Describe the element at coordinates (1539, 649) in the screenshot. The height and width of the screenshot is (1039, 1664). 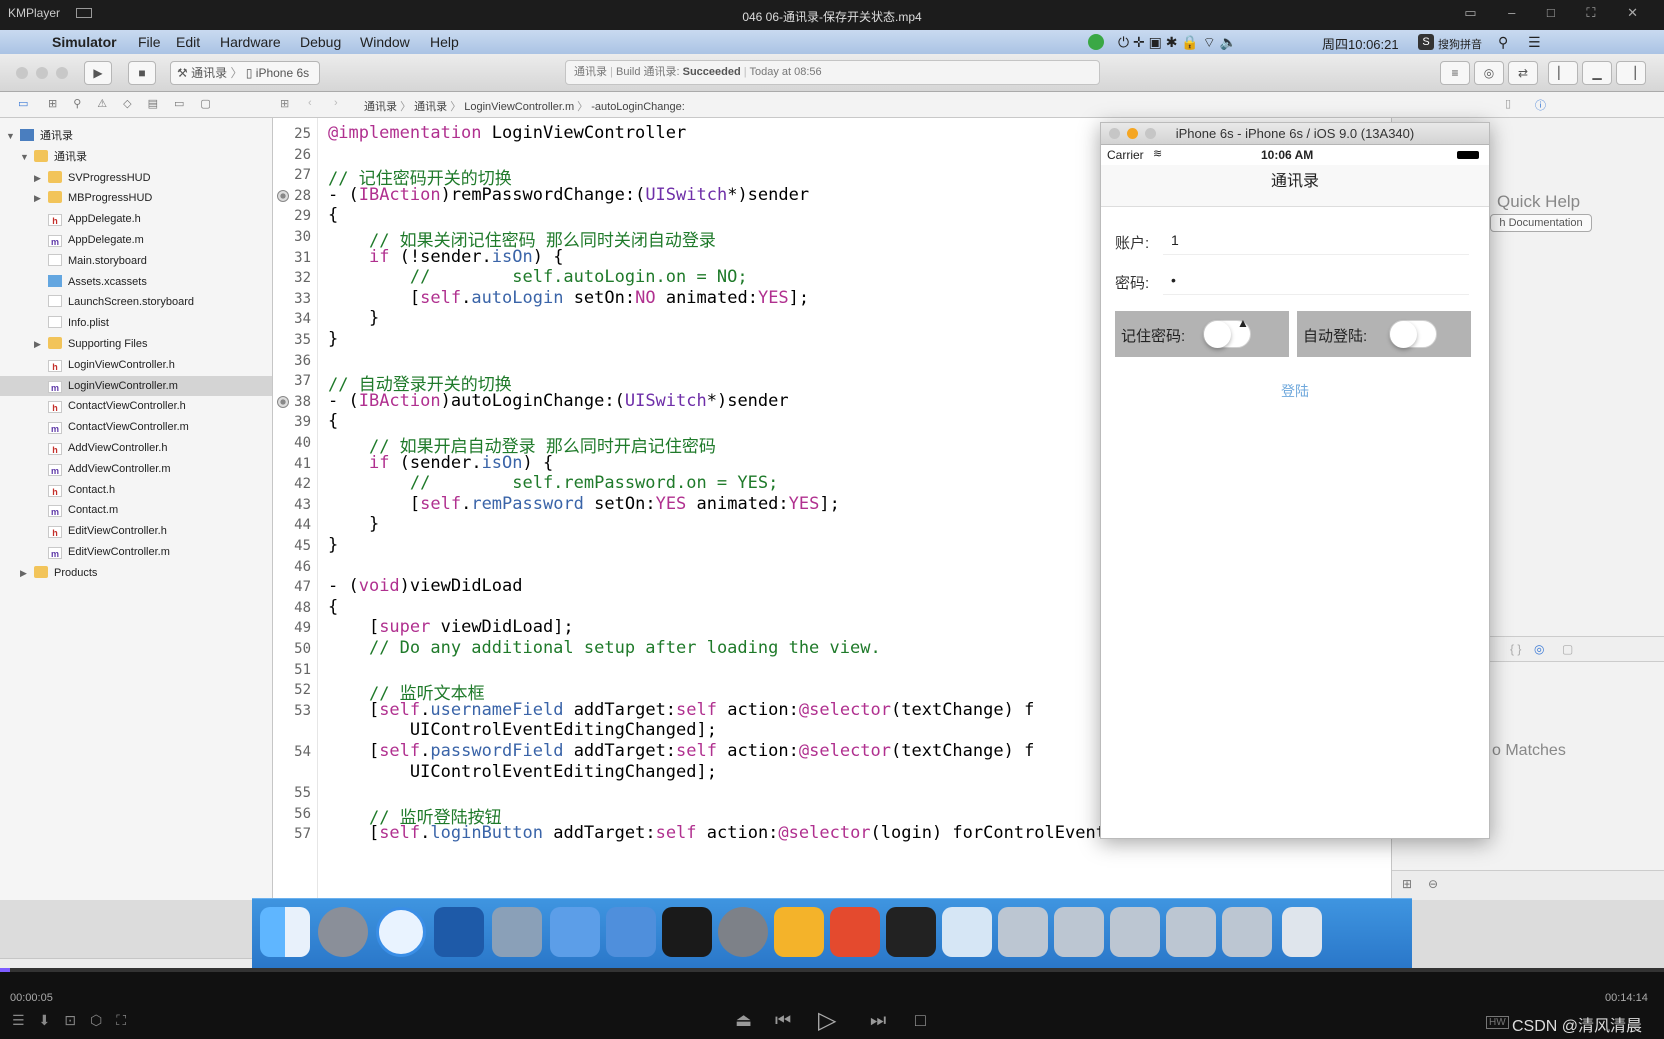
I see `object-library-icon: ◎` at that location.